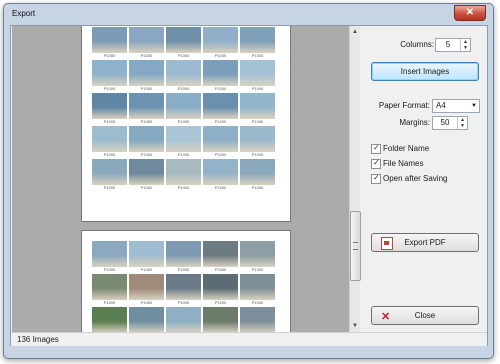 This screenshot has width=500, height=364. What do you see at coordinates (248, 14) in the screenshot?
I see `title-bar: Export ✕` at bounding box center [248, 14].